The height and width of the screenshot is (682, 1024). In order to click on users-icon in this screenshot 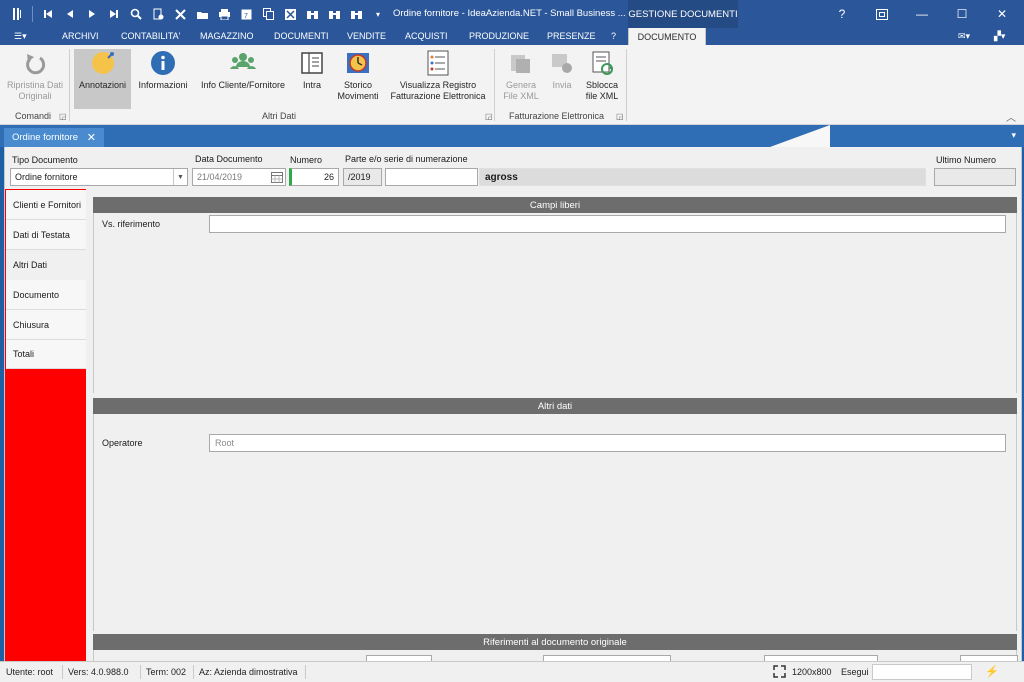, I will do `click(243, 63)`.